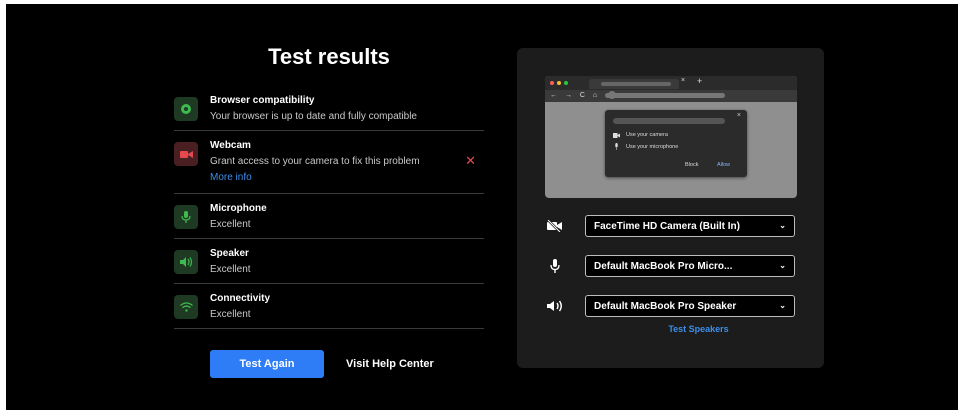  What do you see at coordinates (186, 109) in the screenshot?
I see `chrome-icon` at bounding box center [186, 109].